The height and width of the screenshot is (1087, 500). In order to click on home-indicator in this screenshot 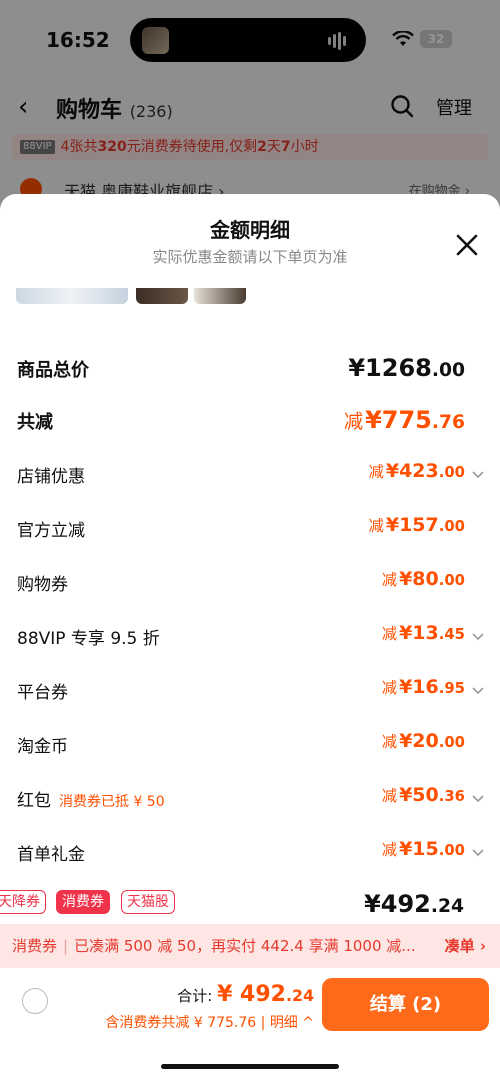, I will do `click(250, 1066)`.